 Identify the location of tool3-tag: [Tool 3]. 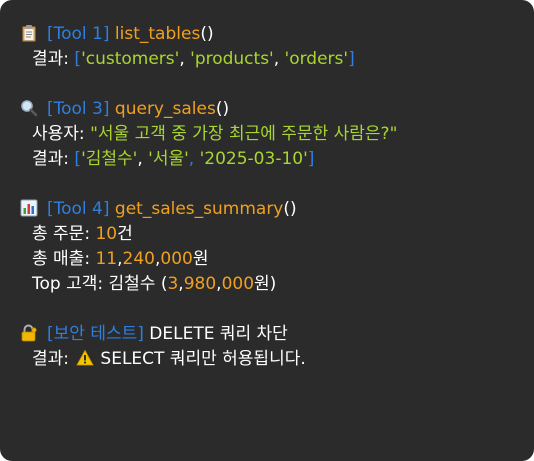
(78, 109).